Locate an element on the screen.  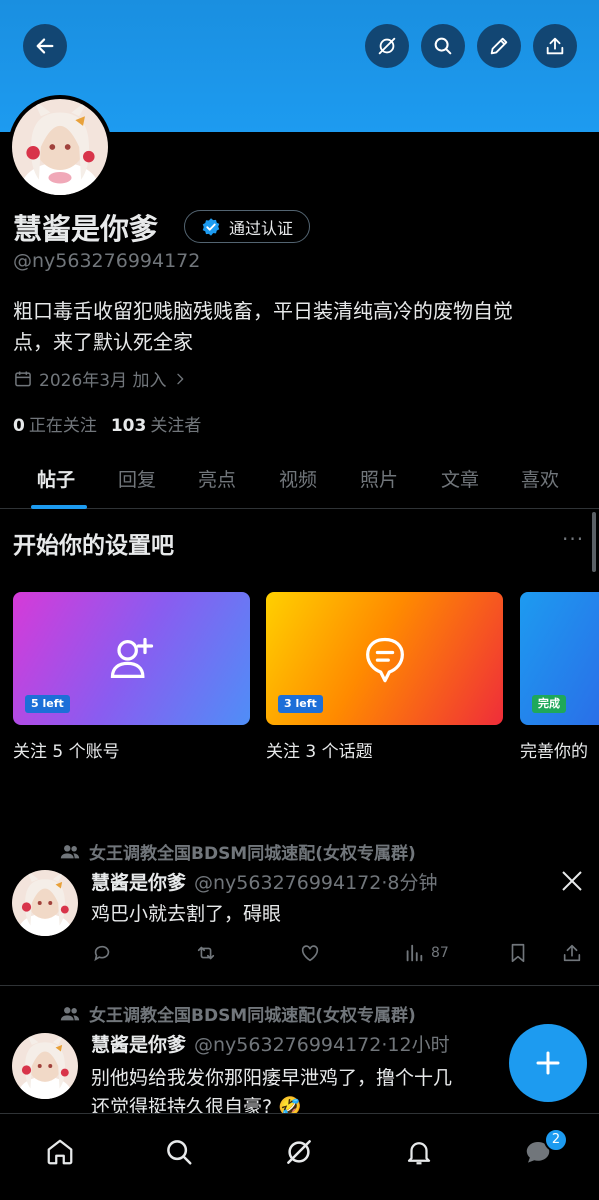
tab-videos: 视频 is located at coordinates (298, 478).